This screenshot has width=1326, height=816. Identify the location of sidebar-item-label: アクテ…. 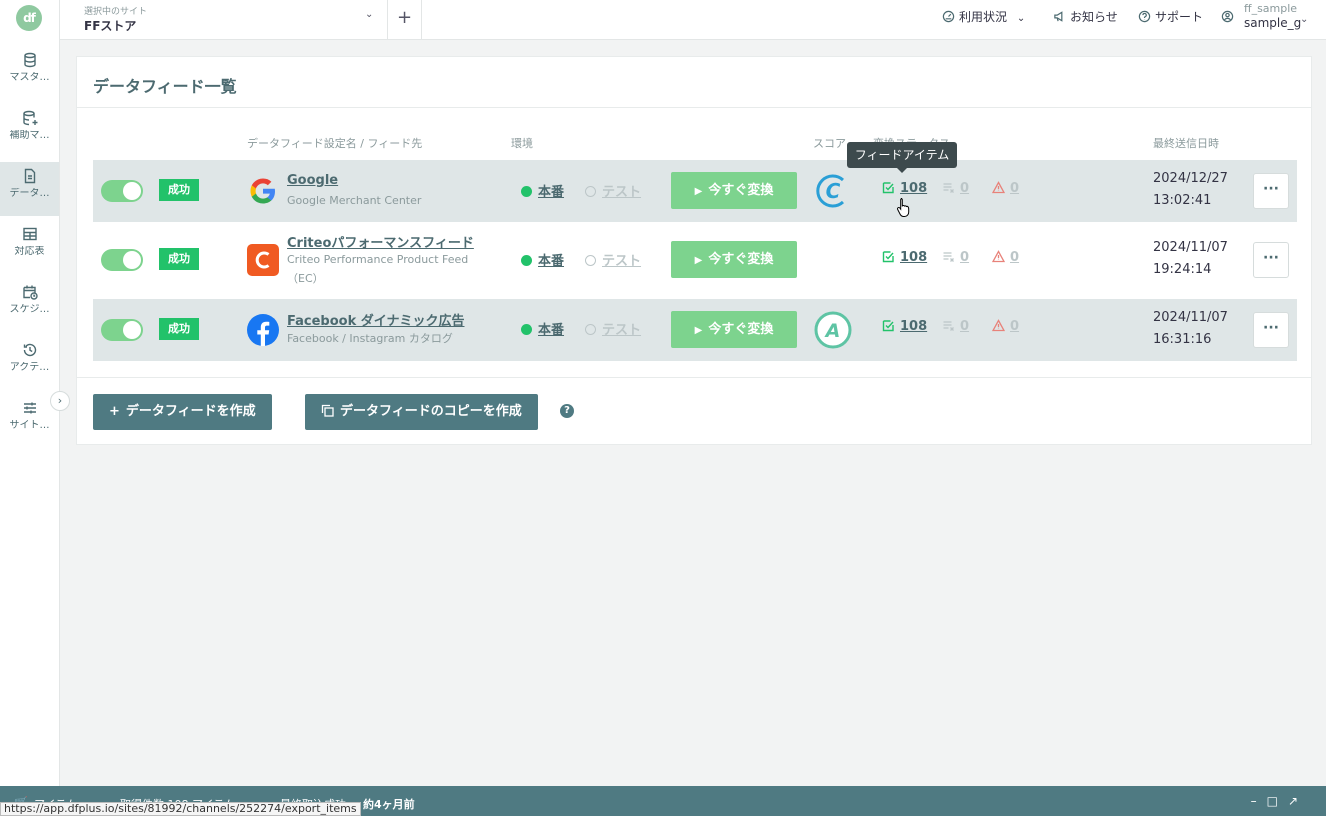
(29, 367).